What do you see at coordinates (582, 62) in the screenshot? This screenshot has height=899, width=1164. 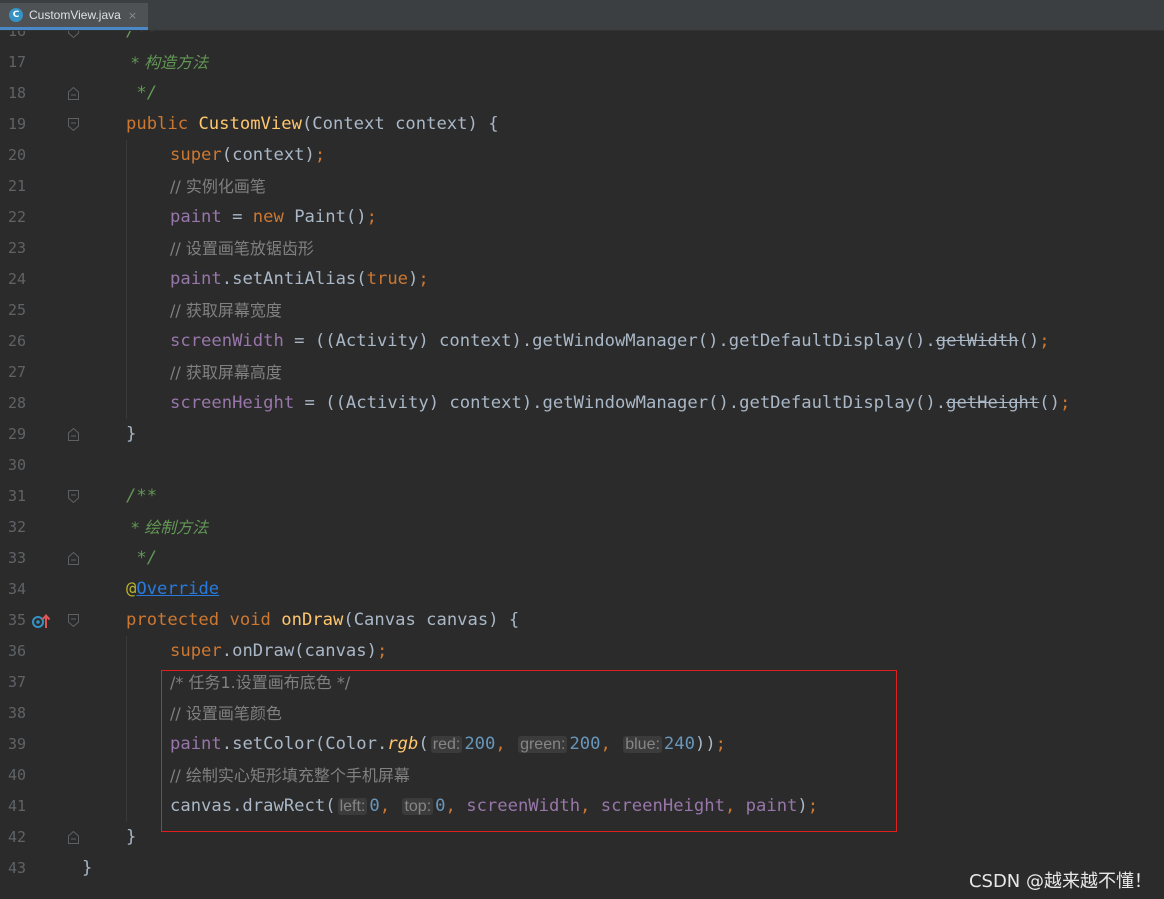 I see `code-line-17: 17 * 构造方法` at bounding box center [582, 62].